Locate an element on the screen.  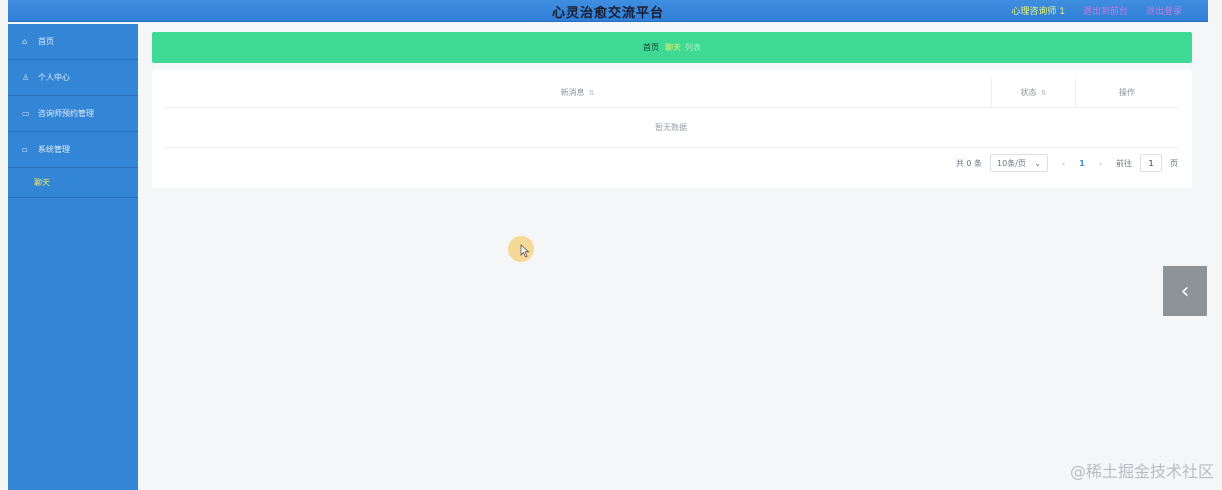
sidebar-item-appointments: ▭ 咨询师预约管理 is located at coordinates (73, 114).